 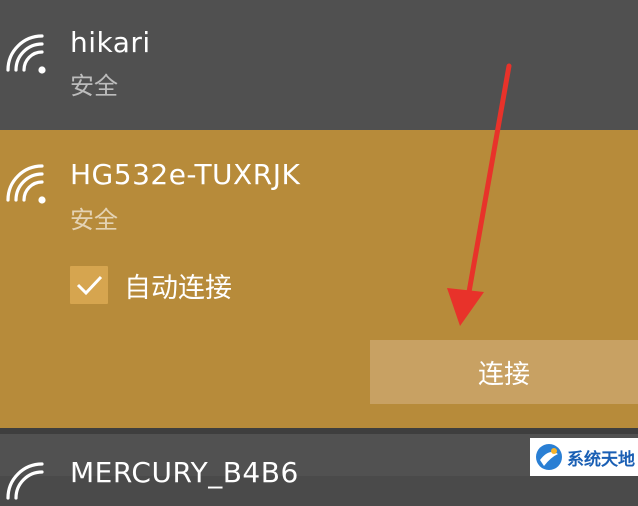 I want to click on network-name: MERCURY_B4B6, so click(x=184, y=472).